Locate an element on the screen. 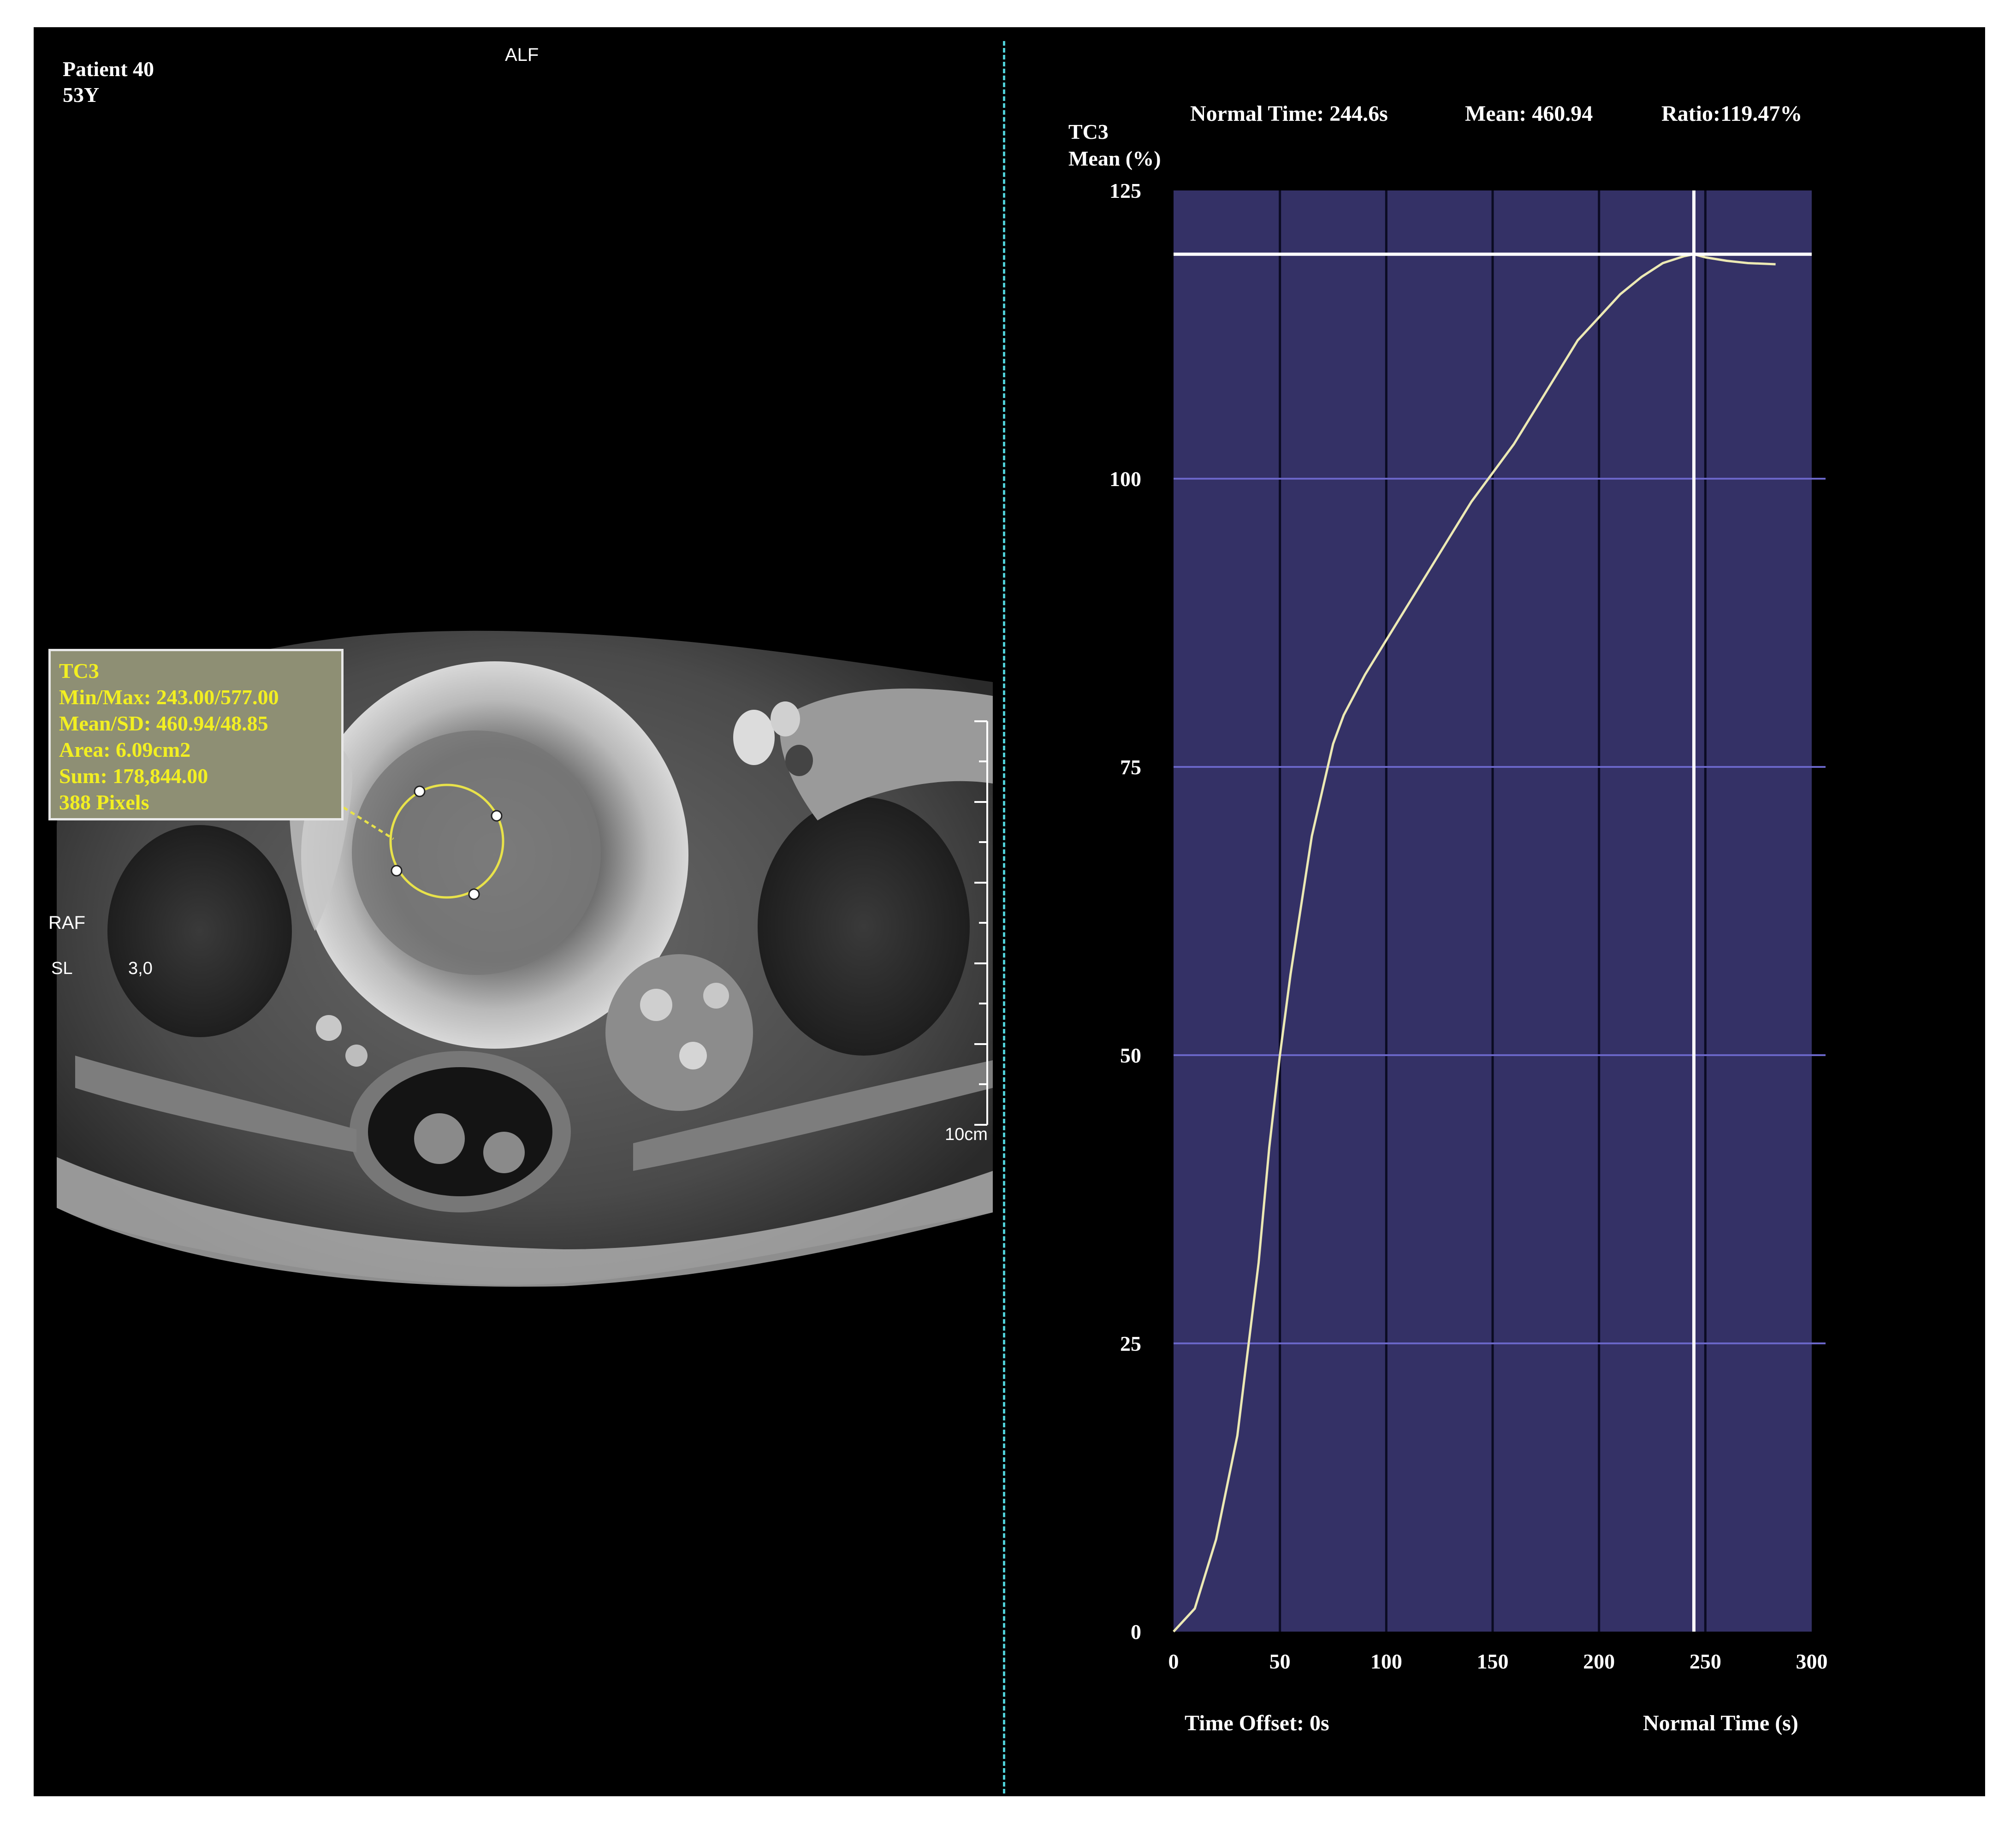 Image resolution: width=2016 pixels, height=1823 pixels. y-tick-label: 125 is located at coordinates (1125, 190).